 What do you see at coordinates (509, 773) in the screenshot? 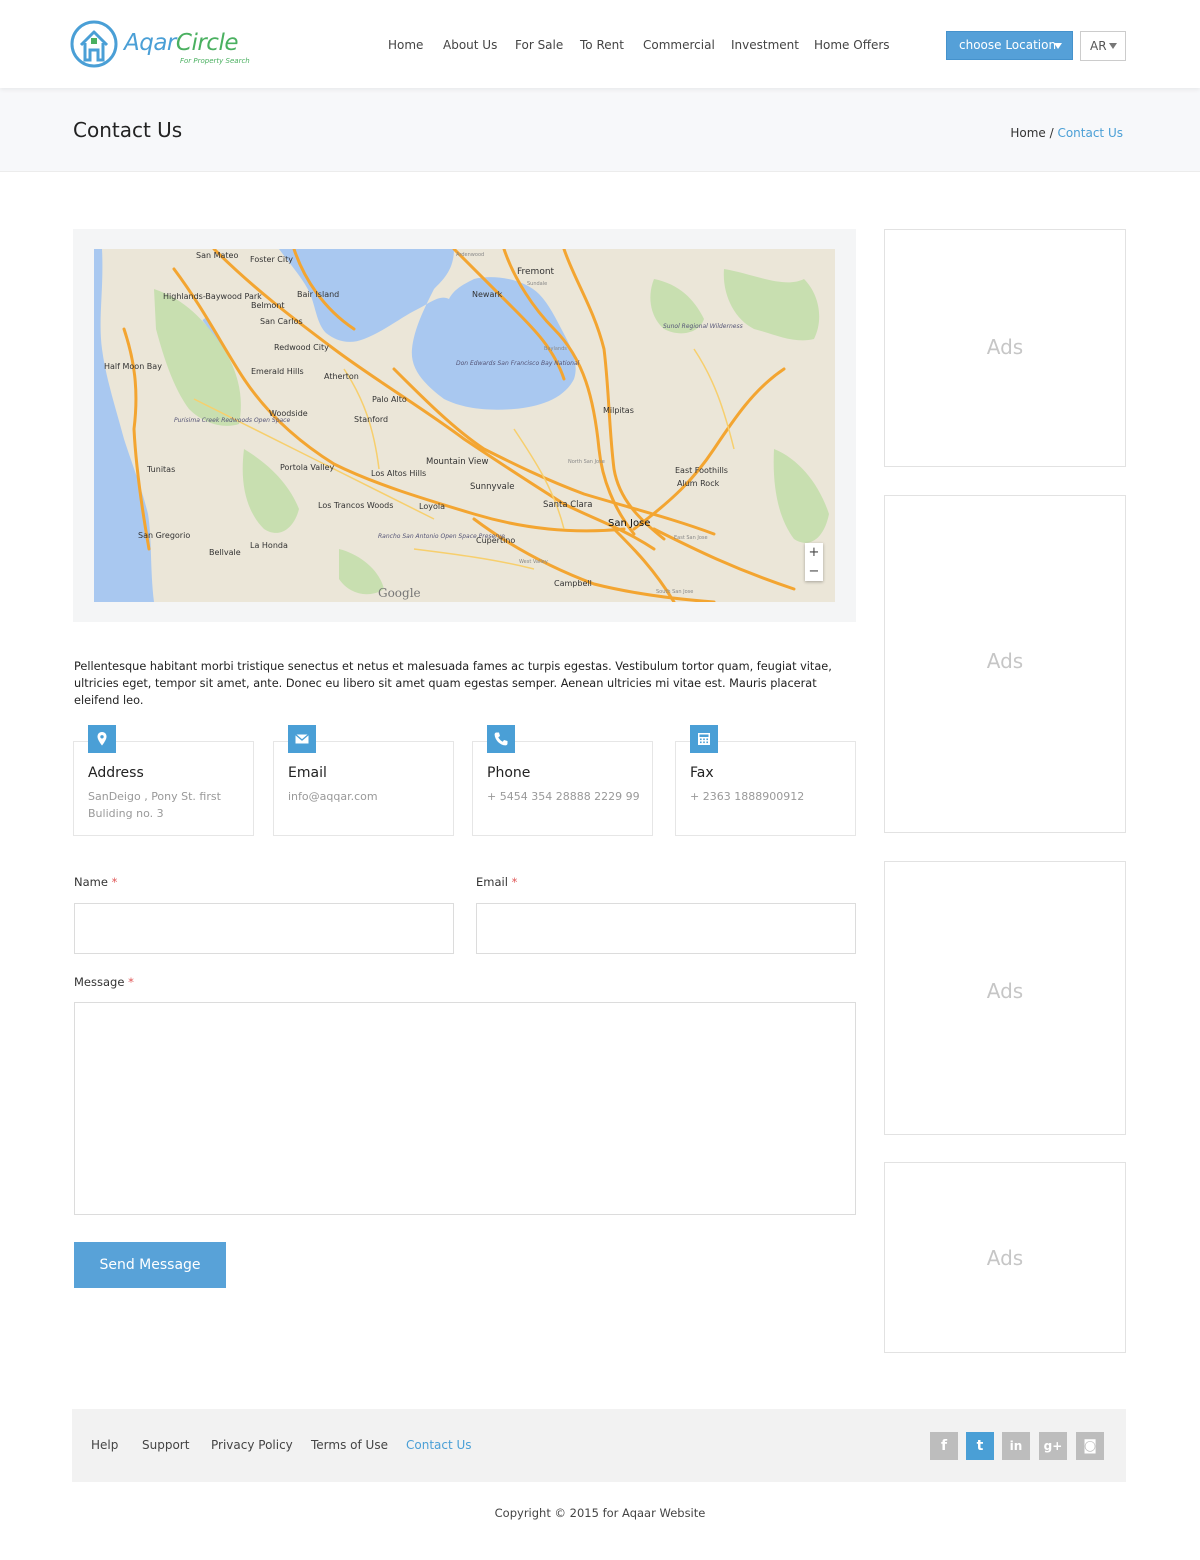
I see `contact-card-title: Phone` at bounding box center [509, 773].